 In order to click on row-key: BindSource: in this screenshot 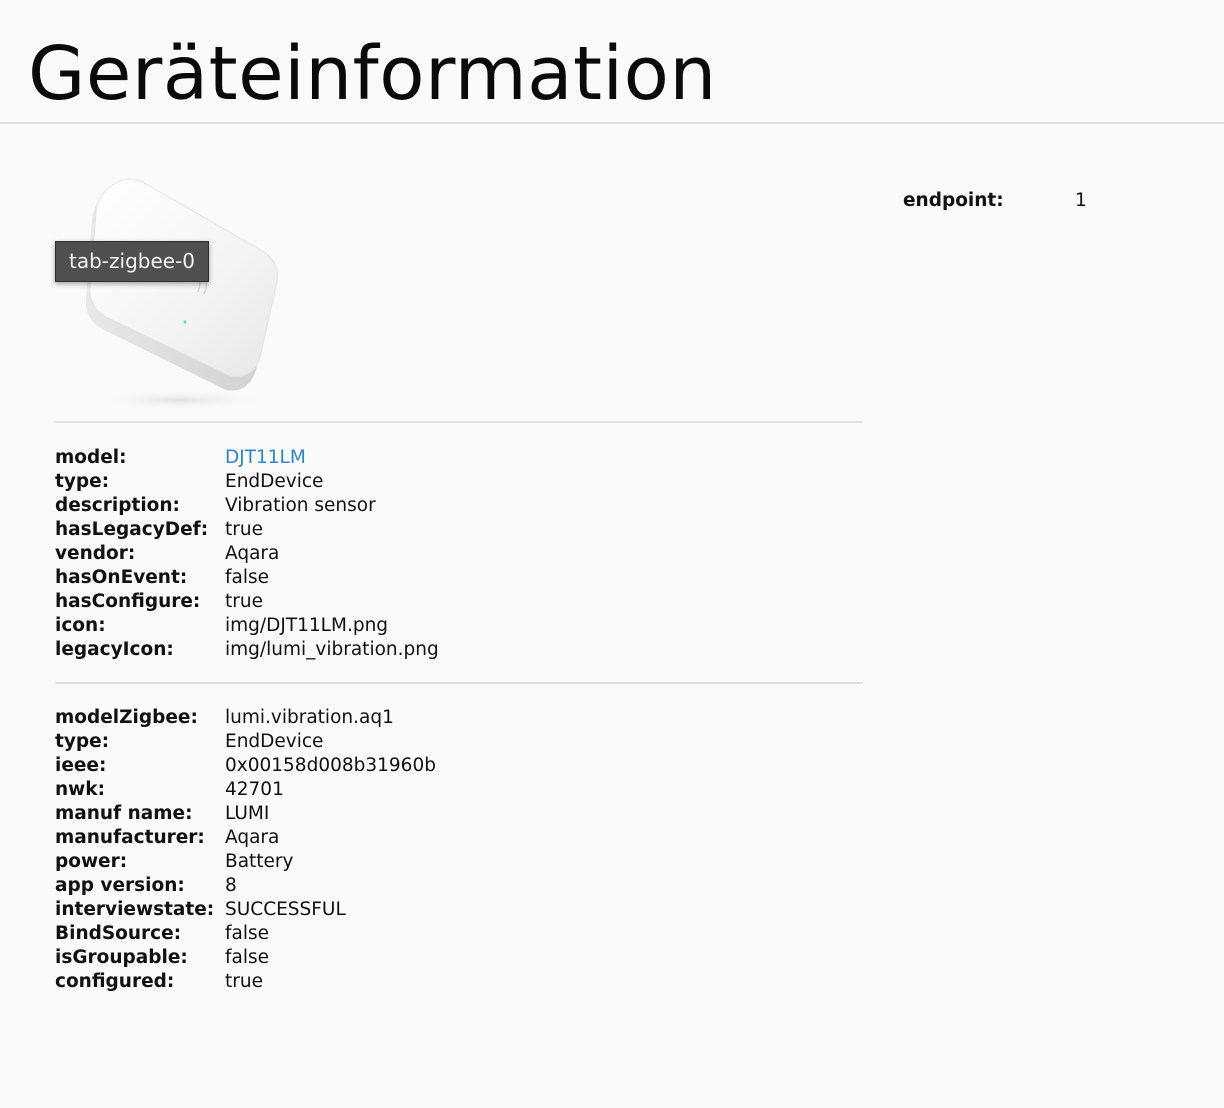, I will do `click(118, 933)`.